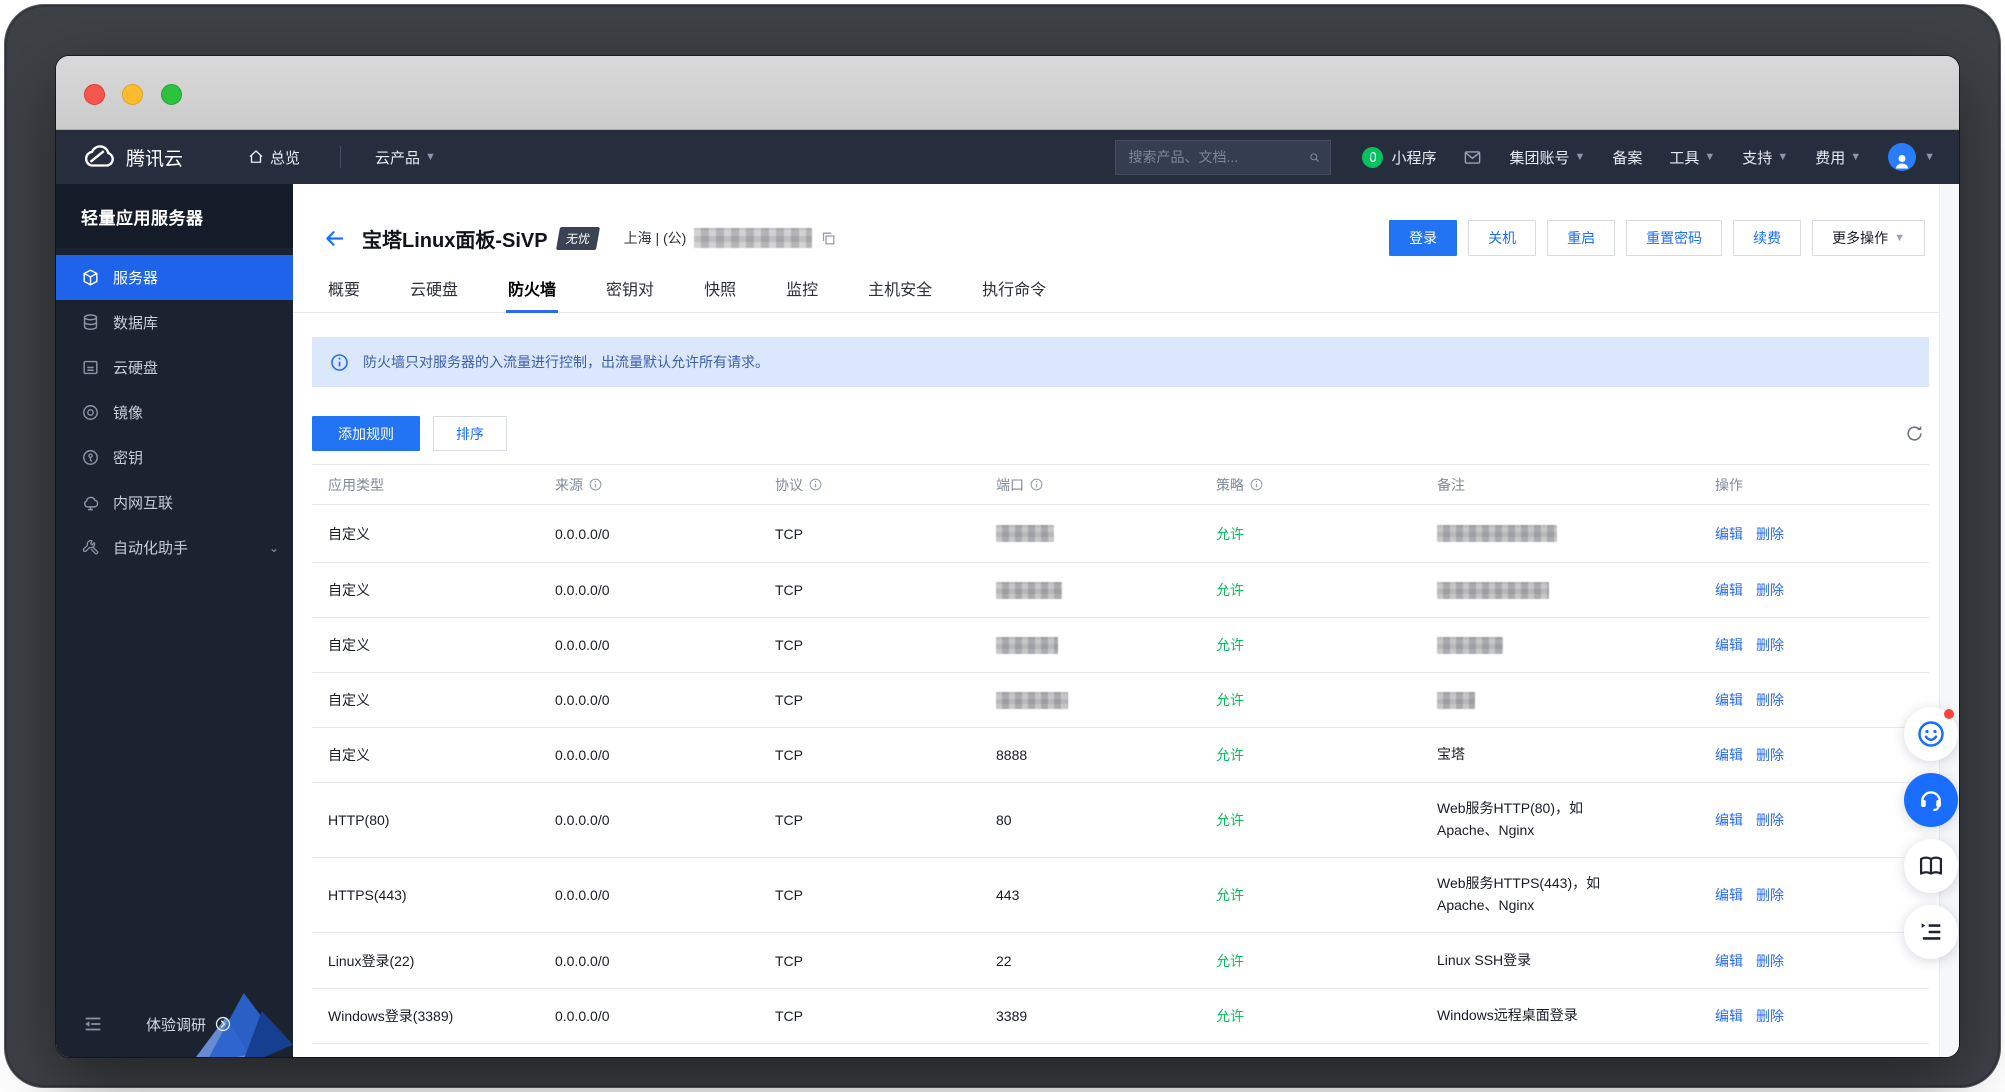 This screenshot has height=1092, width=2005. What do you see at coordinates (1931, 866) in the screenshot?
I see `docs-button` at bounding box center [1931, 866].